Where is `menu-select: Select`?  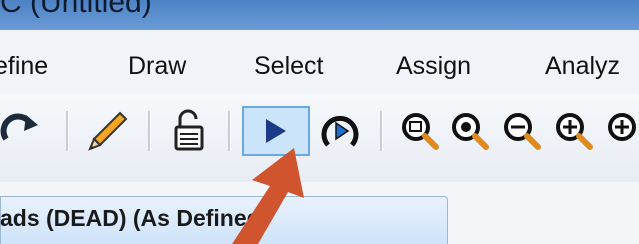
menu-select: Select is located at coordinates (288, 66).